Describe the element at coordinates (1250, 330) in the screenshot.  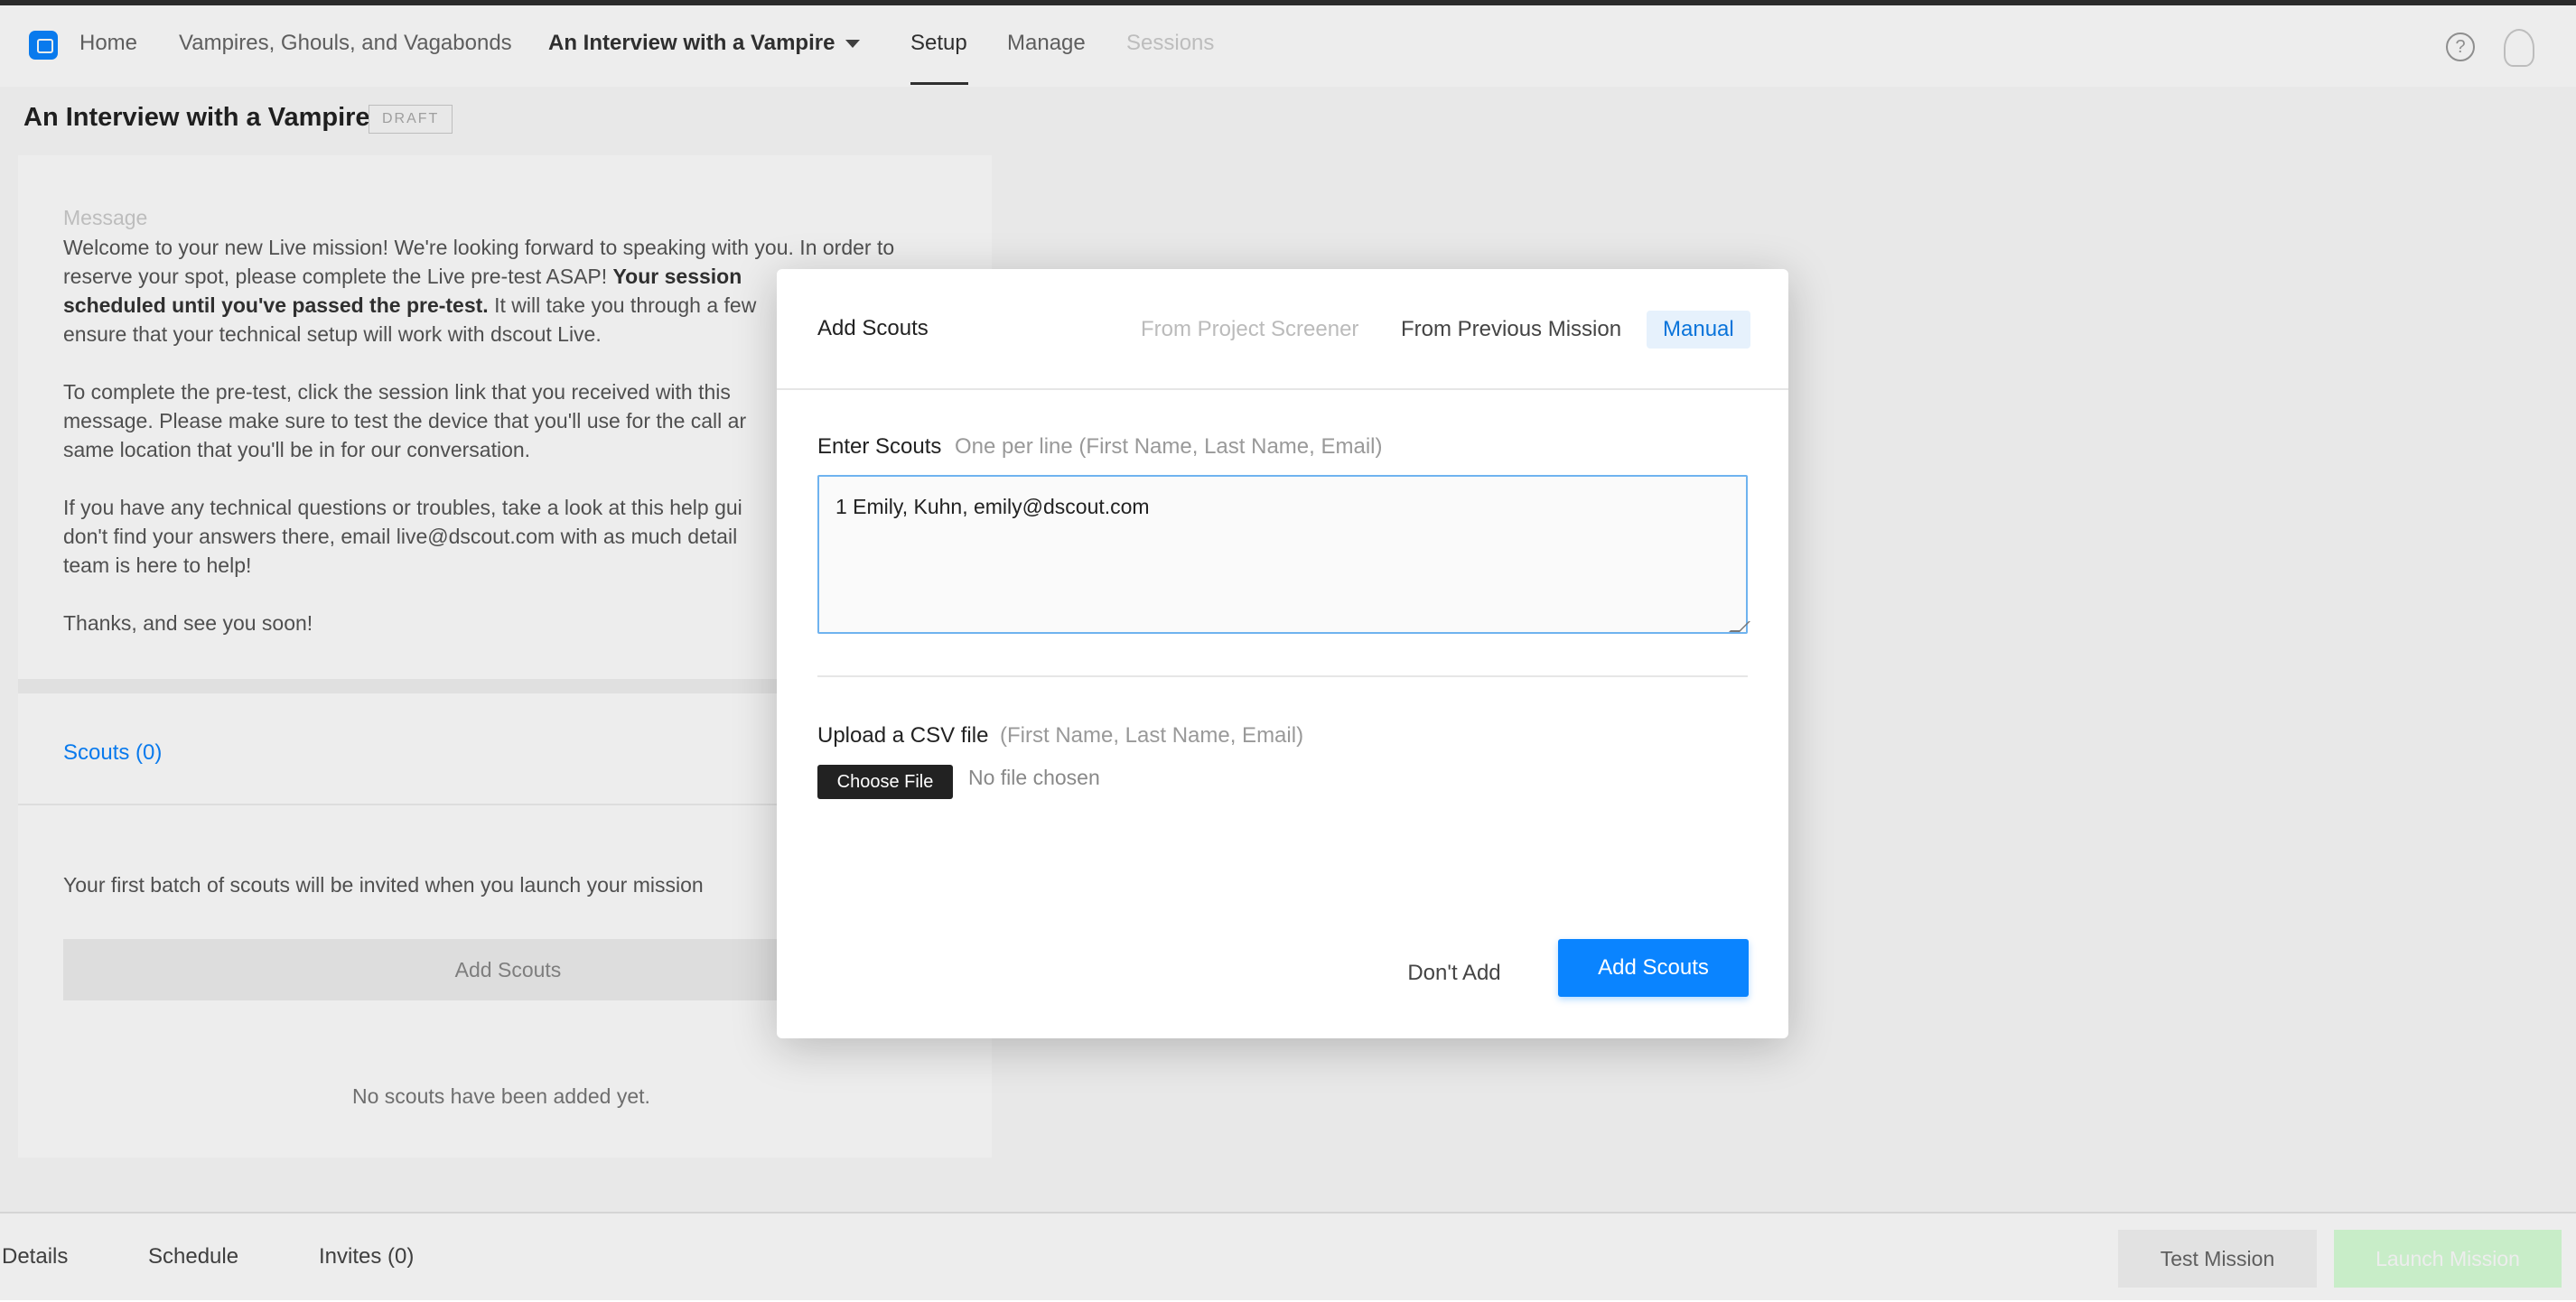
I see `tab-from-project-screener: From Project Screener` at that location.